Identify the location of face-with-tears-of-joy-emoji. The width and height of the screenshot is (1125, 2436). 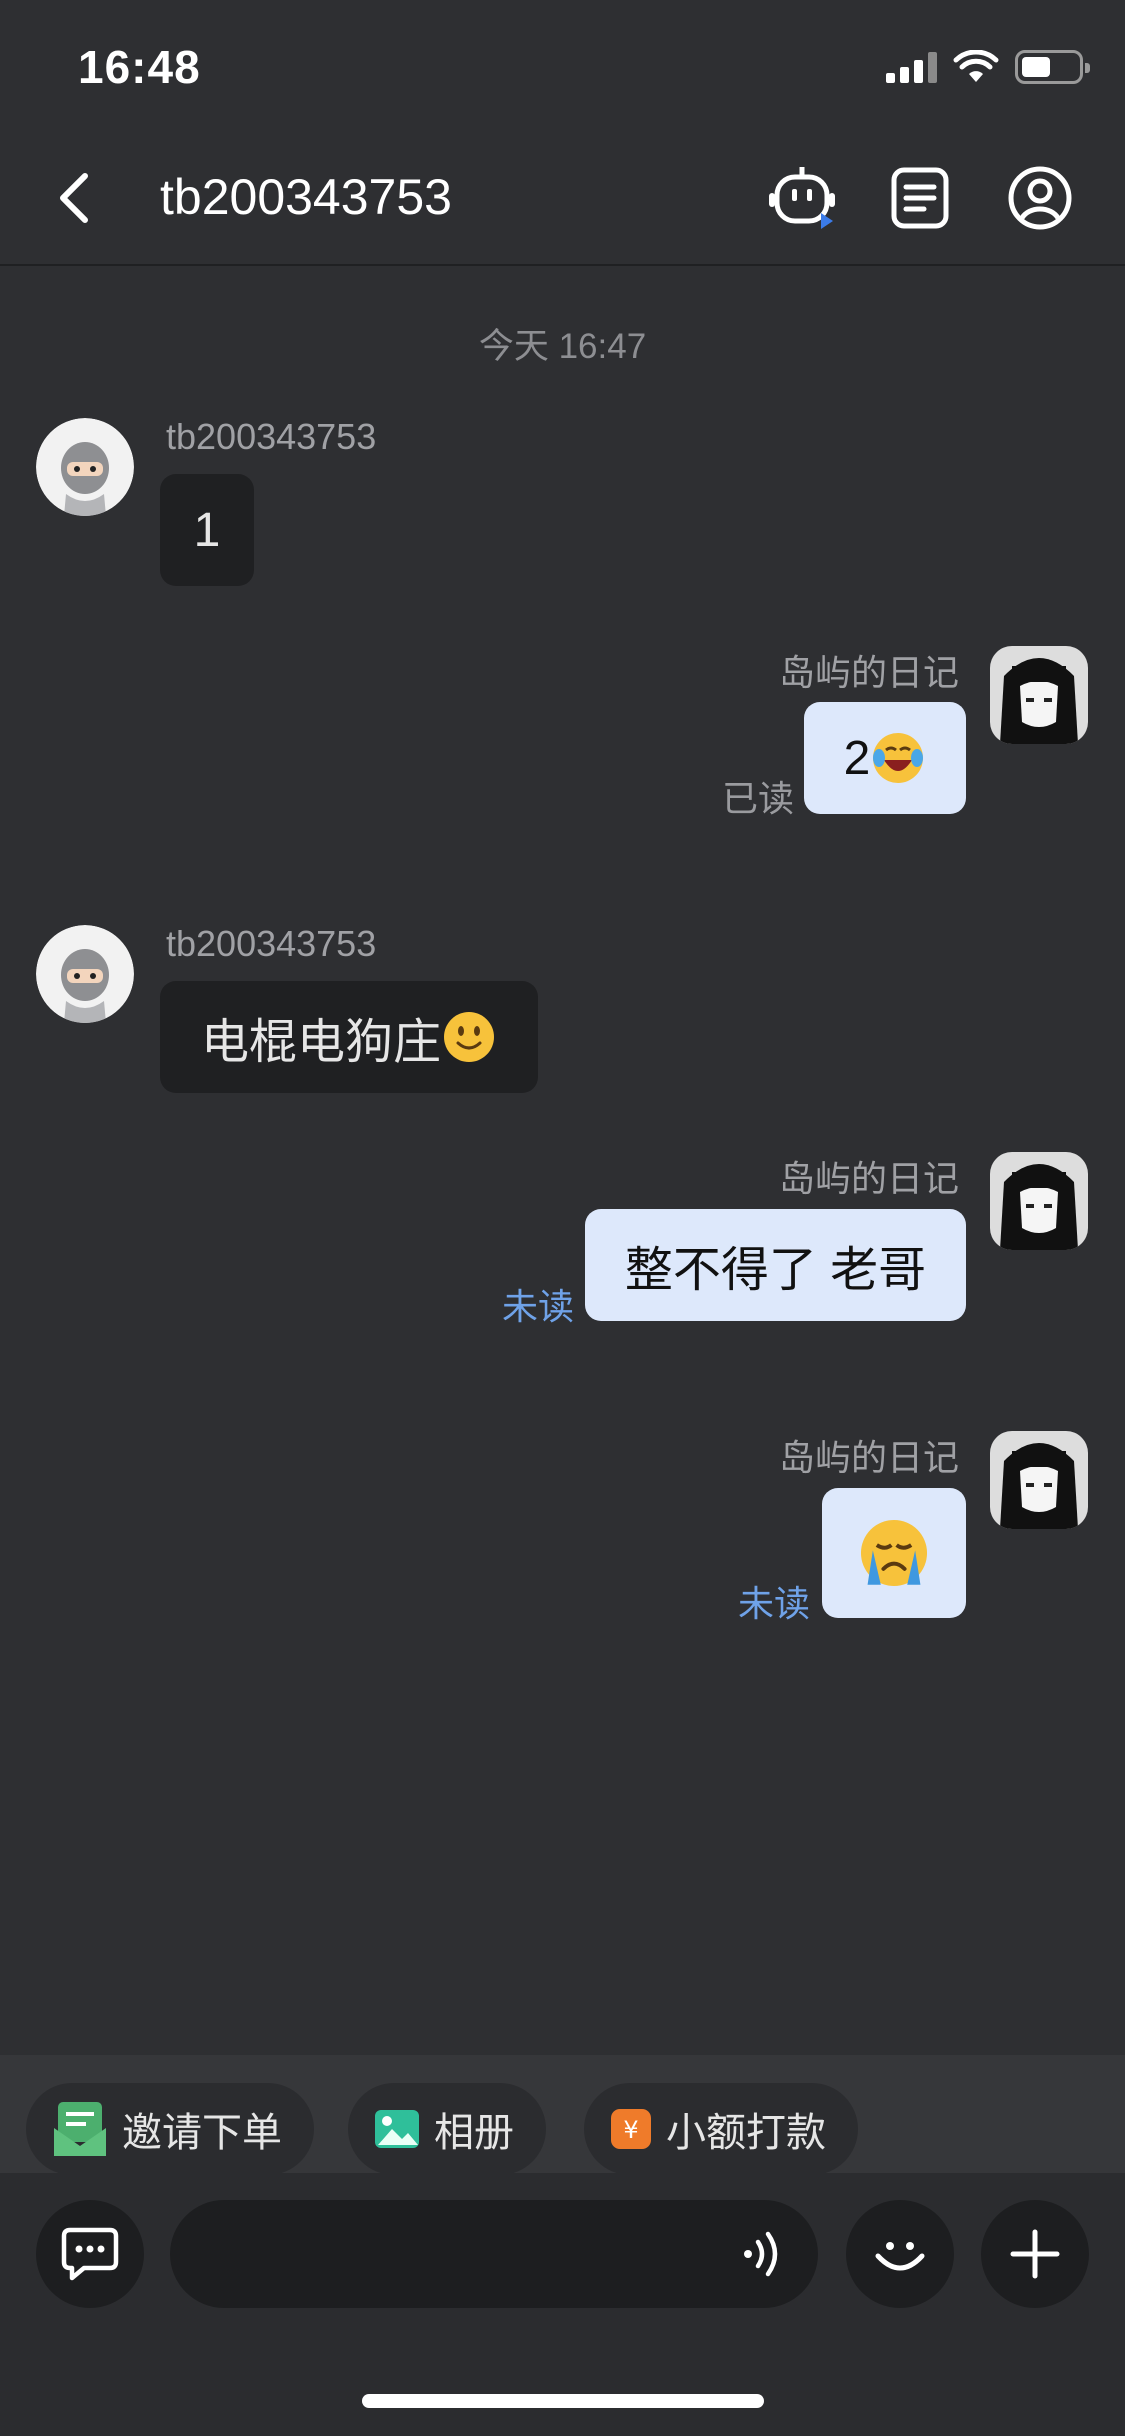
(898, 758).